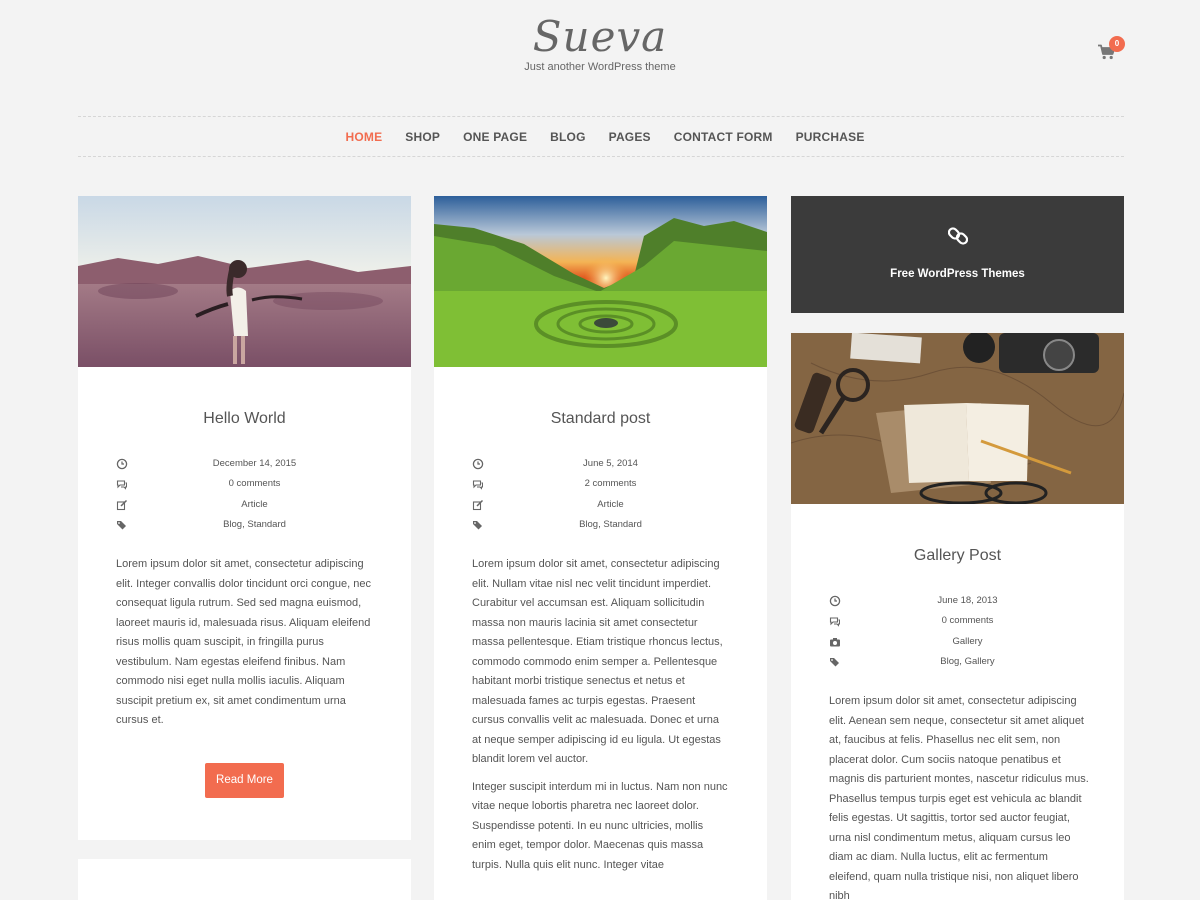  I want to click on site-tagline: Just another WordPress theme, so click(600, 67).